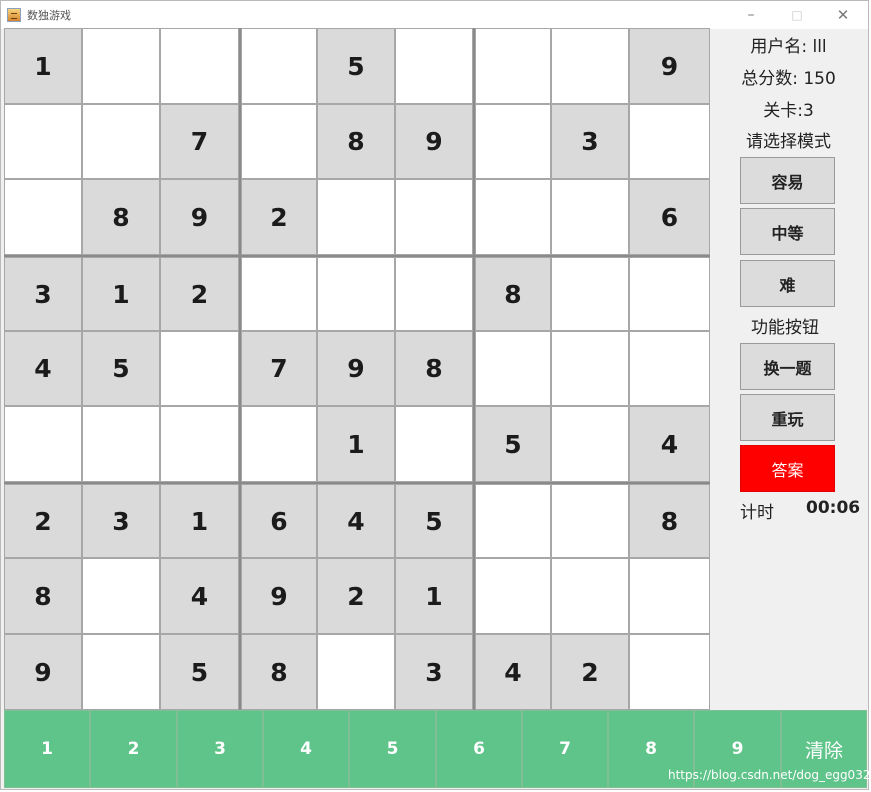  What do you see at coordinates (47, 749) in the screenshot?
I see `number-key-1: 1` at bounding box center [47, 749].